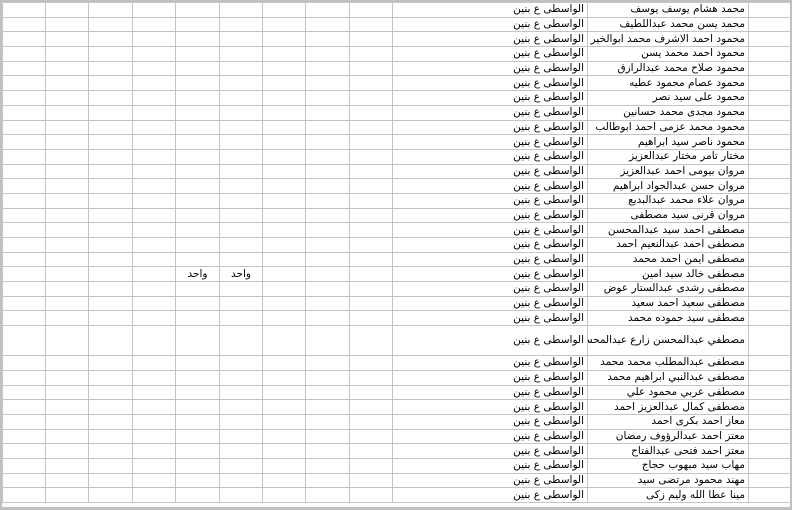 This screenshot has height=510, width=792. What do you see at coordinates (241, 274) in the screenshot?
I see `cell-extra: واحد` at bounding box center [241, 274].